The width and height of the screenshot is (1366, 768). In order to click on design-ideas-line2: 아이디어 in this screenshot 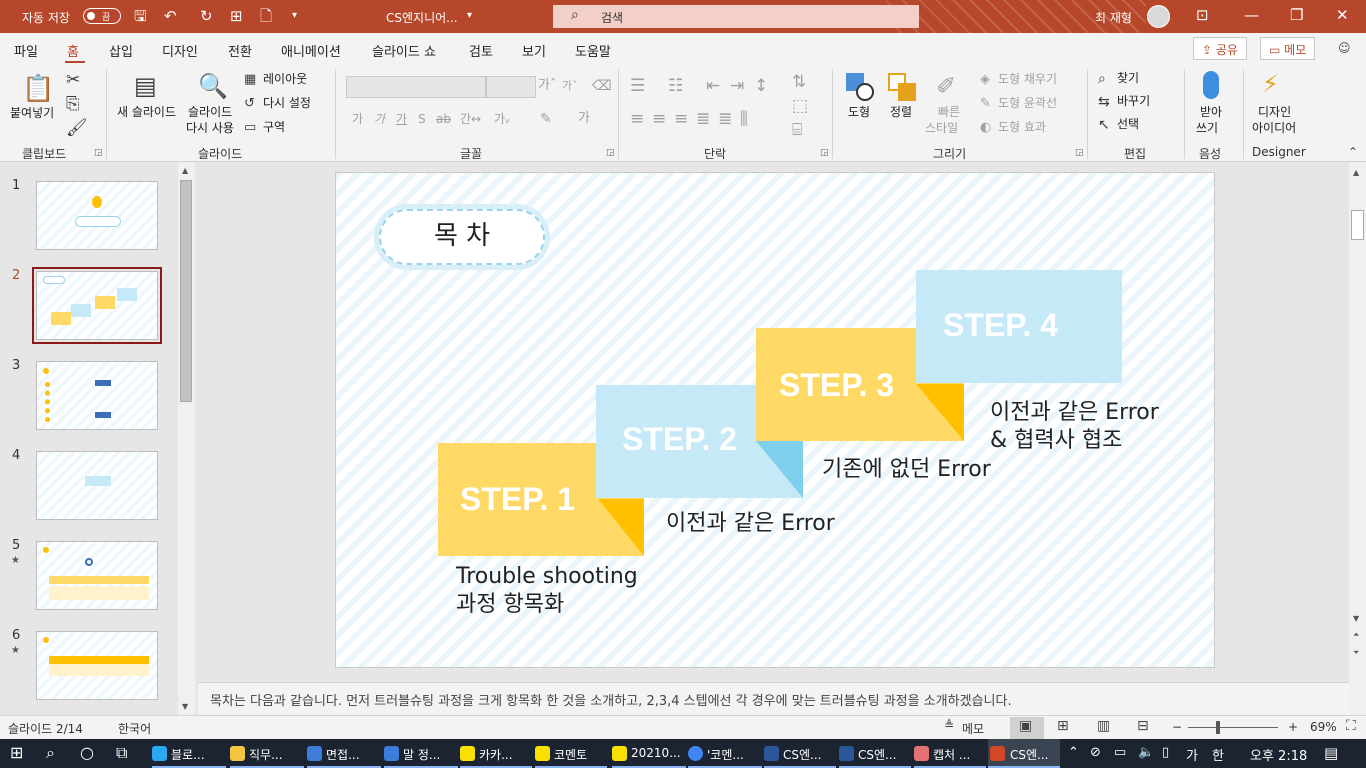, I will do `click(1274, 128)`.